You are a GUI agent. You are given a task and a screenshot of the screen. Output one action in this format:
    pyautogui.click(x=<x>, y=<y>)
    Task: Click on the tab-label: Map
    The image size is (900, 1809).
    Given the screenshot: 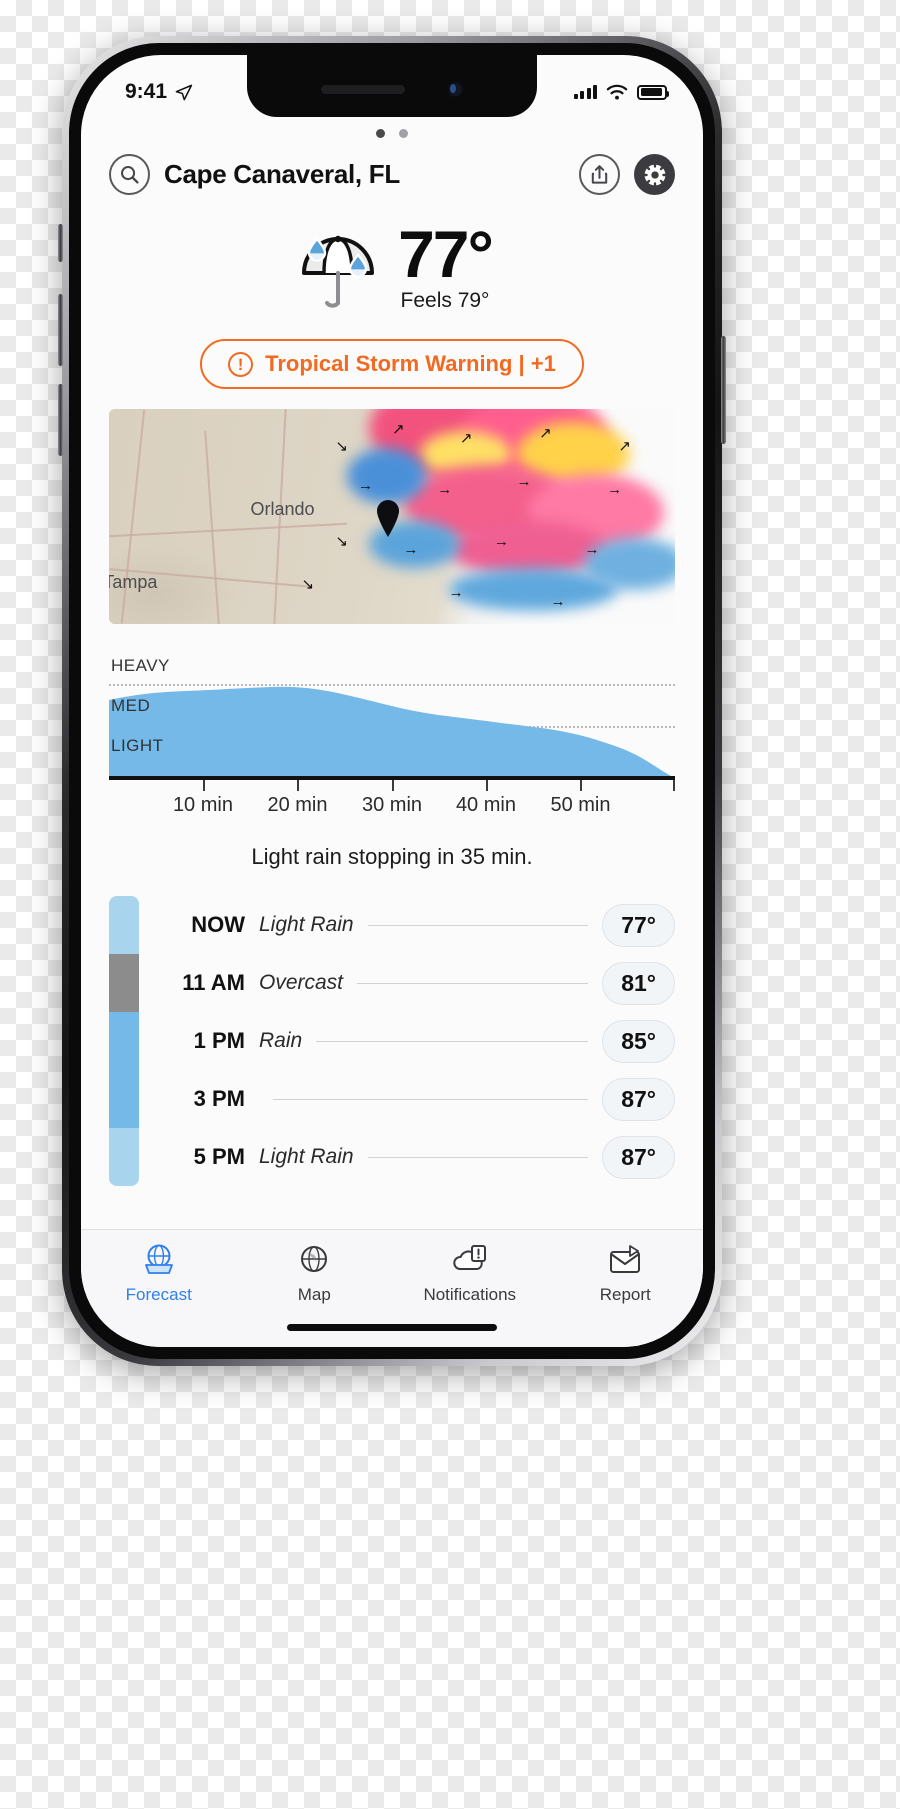 What is the action you would take?
    pyautogui.click(x=314, y=1294)
    